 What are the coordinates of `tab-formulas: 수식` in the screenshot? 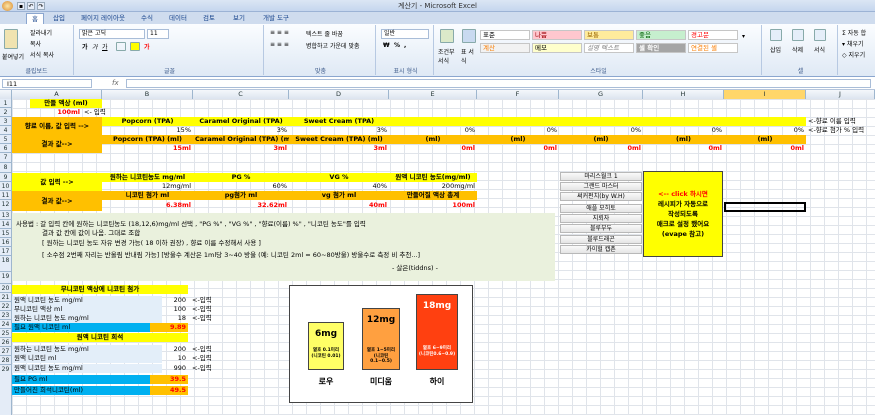 It's located at (147, 18).